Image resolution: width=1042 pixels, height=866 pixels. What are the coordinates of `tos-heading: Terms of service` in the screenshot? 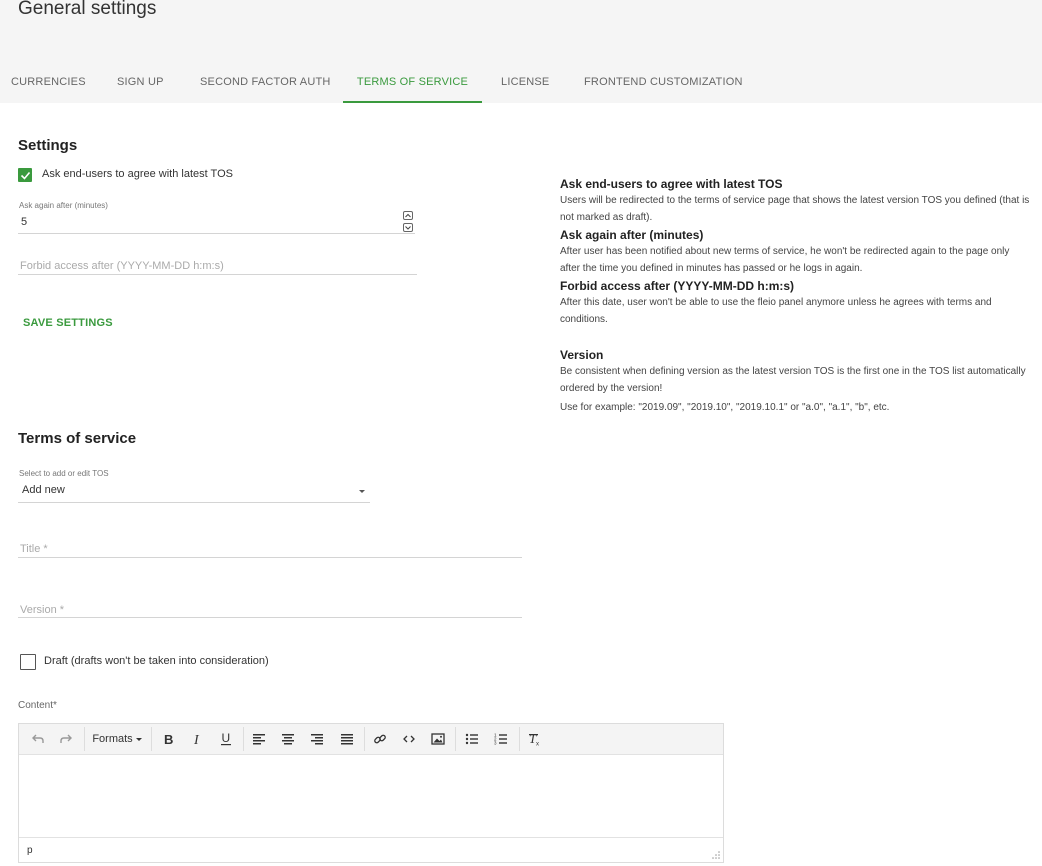 It's located at (77, 438).